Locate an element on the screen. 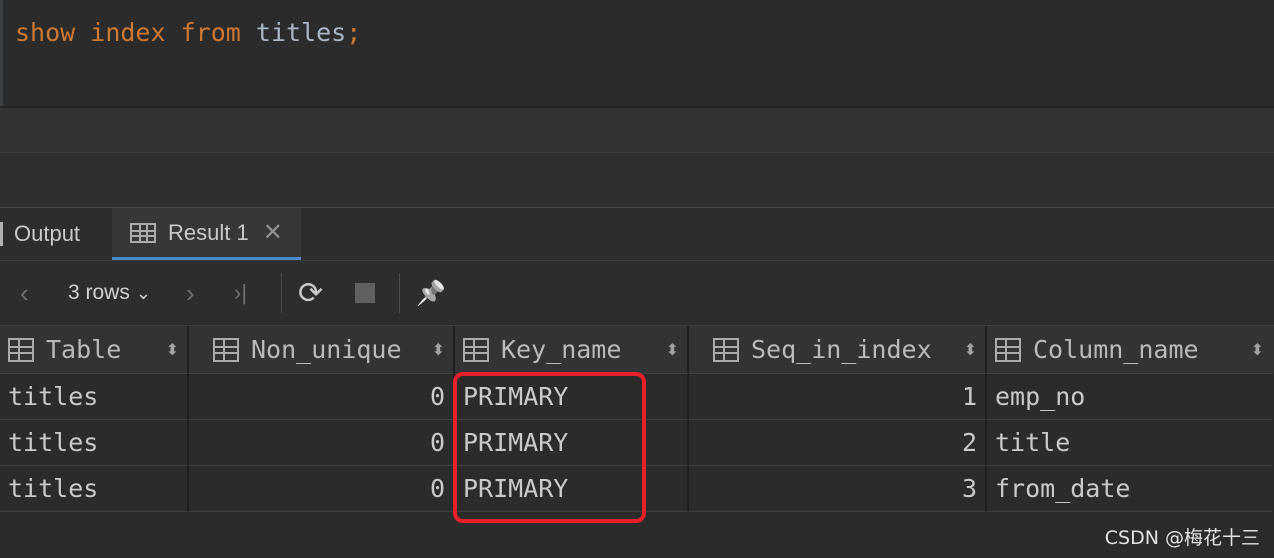 Image resolution: width=1274 pixels, height=558 pixels. rows-count-dropdown: 3 rows ⌄ is located at coordinates (109, 293).